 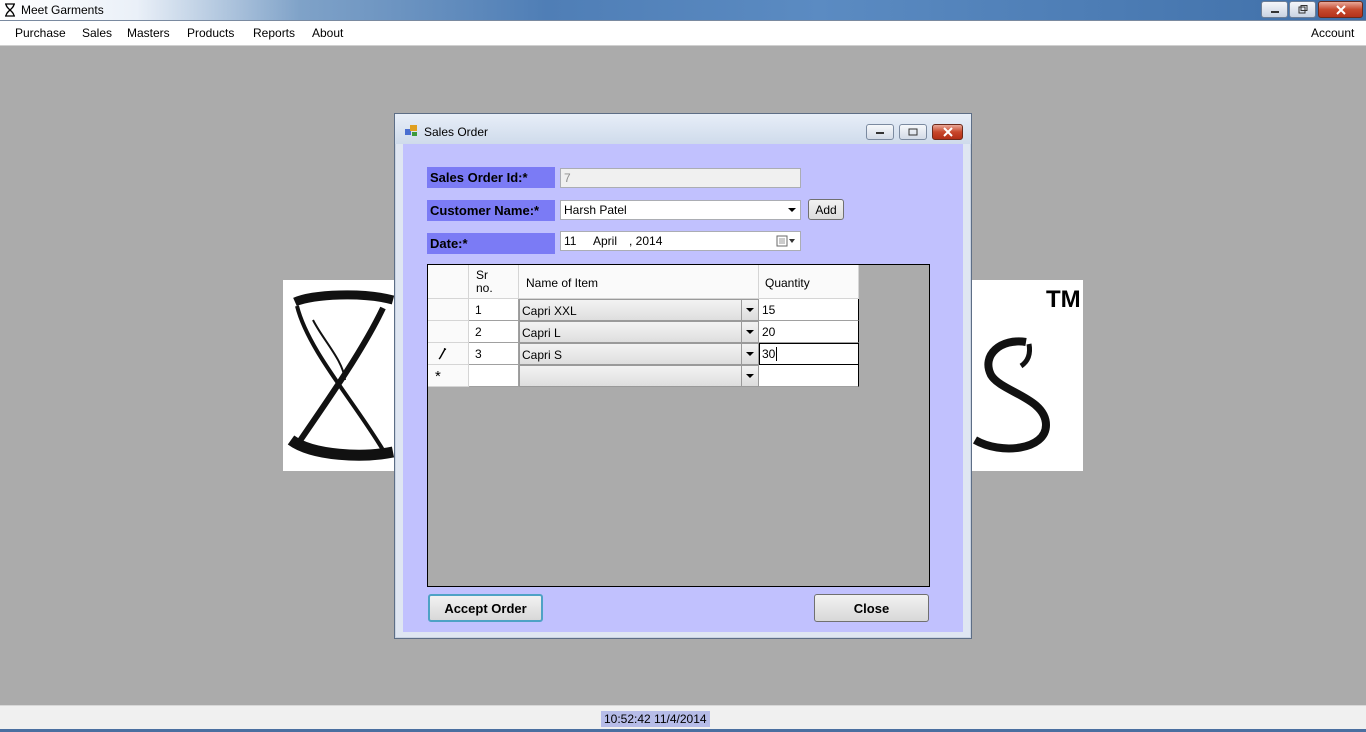 I want to click on dialog-maximize-button, so click(x=913, y=132).